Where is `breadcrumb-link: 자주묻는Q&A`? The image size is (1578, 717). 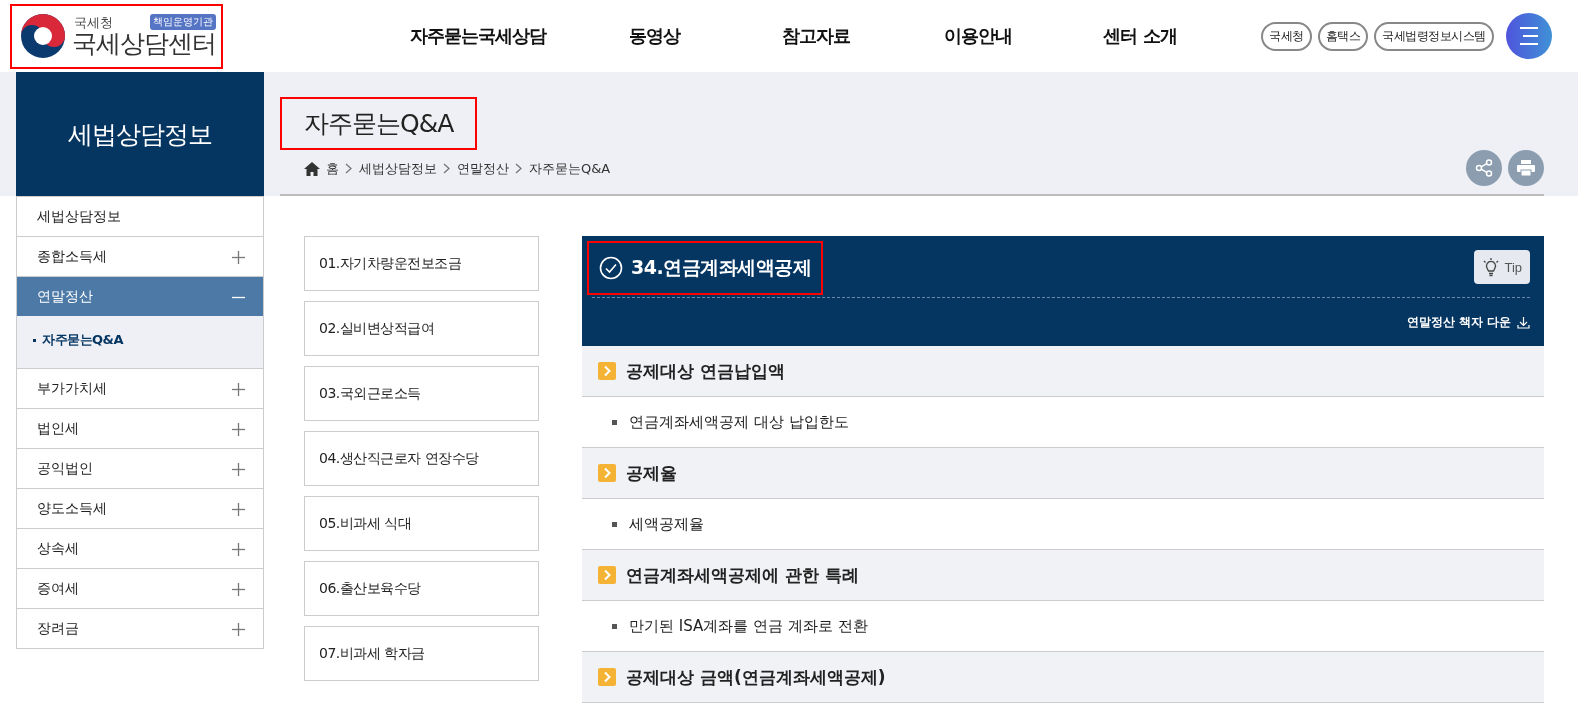
breadcrumb-link: 자주묻는Q&A is located at coordinates (570, 169).